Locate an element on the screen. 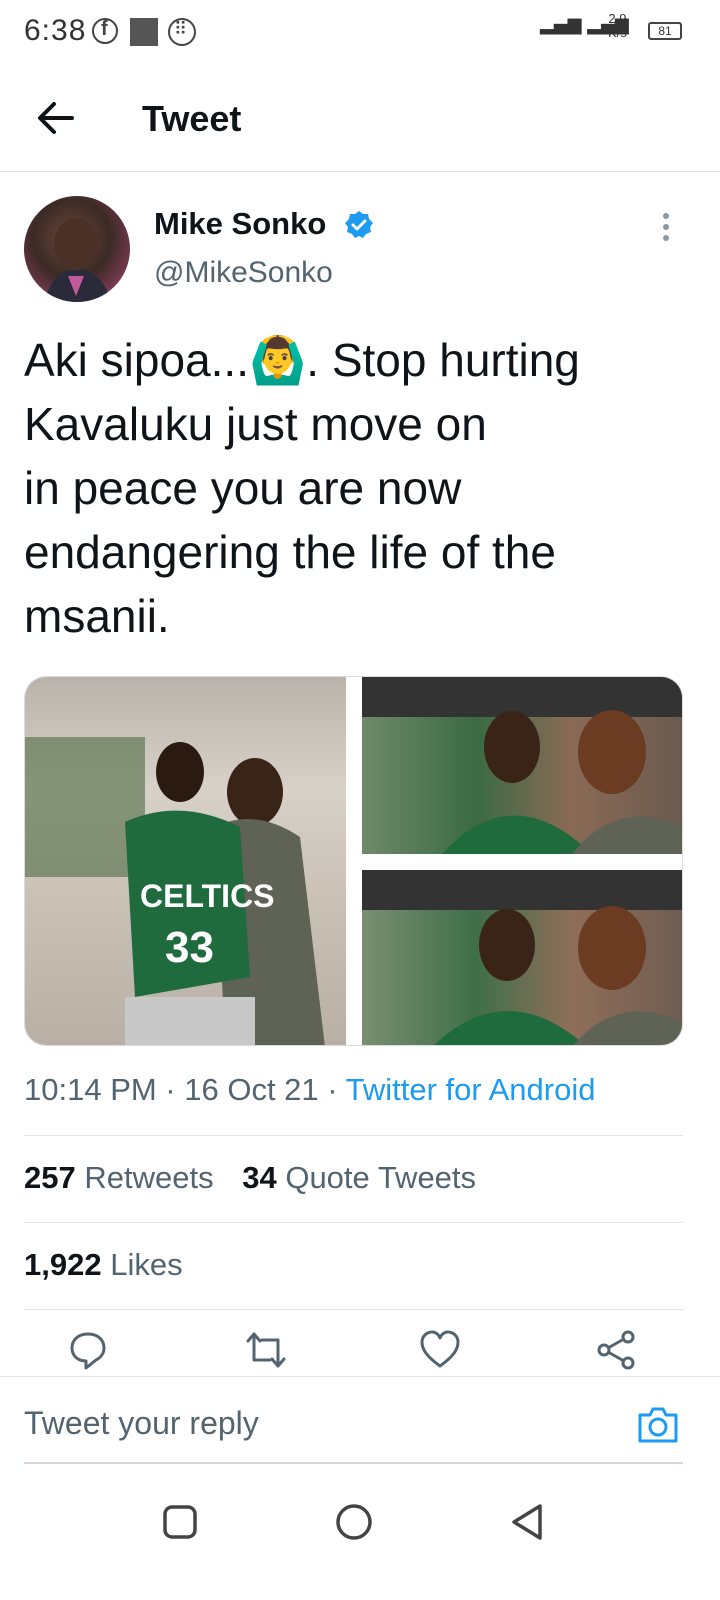 The image size is (720, 1600). retweets-label: Retweets is located at coordinates (149, 1177).